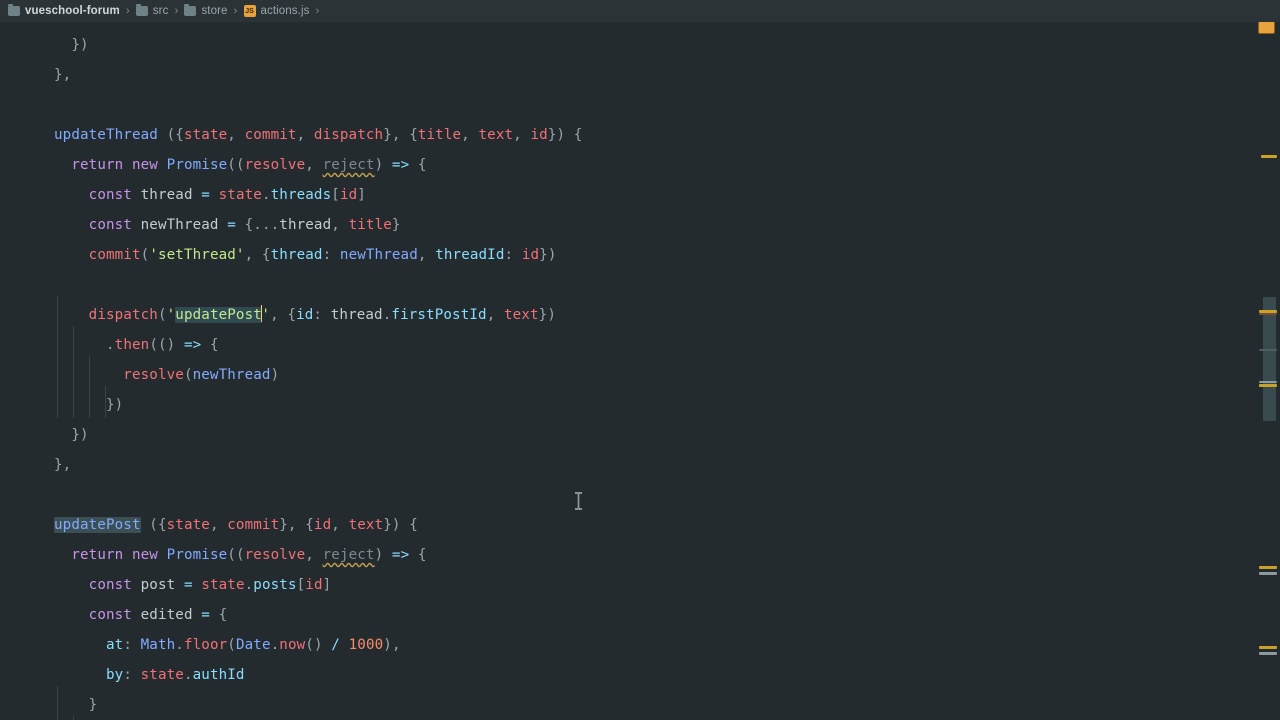 Image resolution: width=1280 pixels, height=720 pixels. What do you see at coordinates (72, 11) in the screenshot?
I see `breadcrumb-label: vueschool-forum` at bounding box center [72, 11].